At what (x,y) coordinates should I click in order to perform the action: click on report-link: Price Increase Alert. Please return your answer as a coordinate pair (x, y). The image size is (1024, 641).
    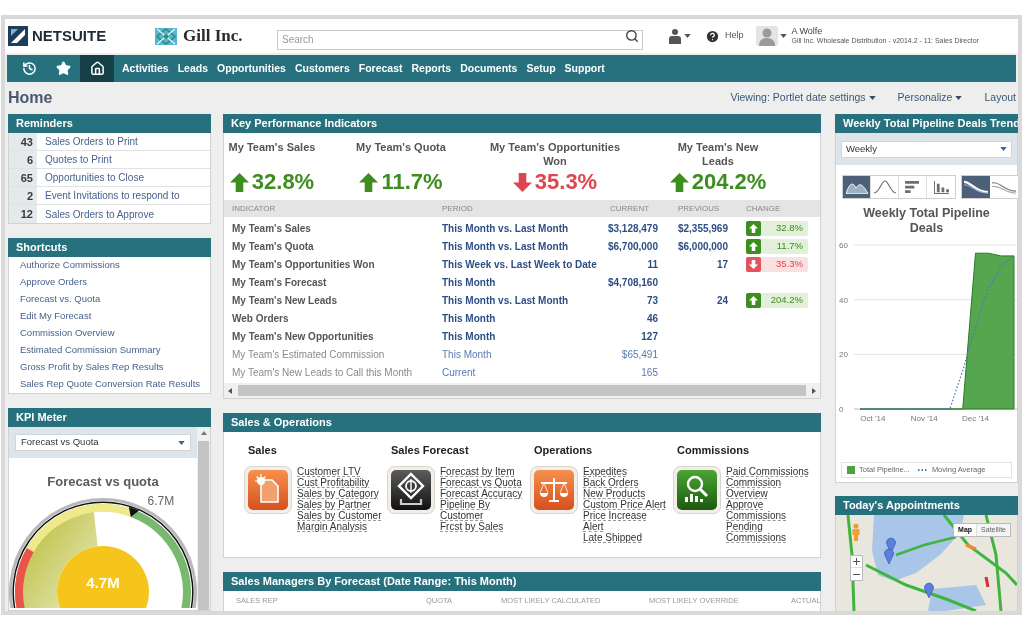
    Looking at the image, I should click on (626, 521).